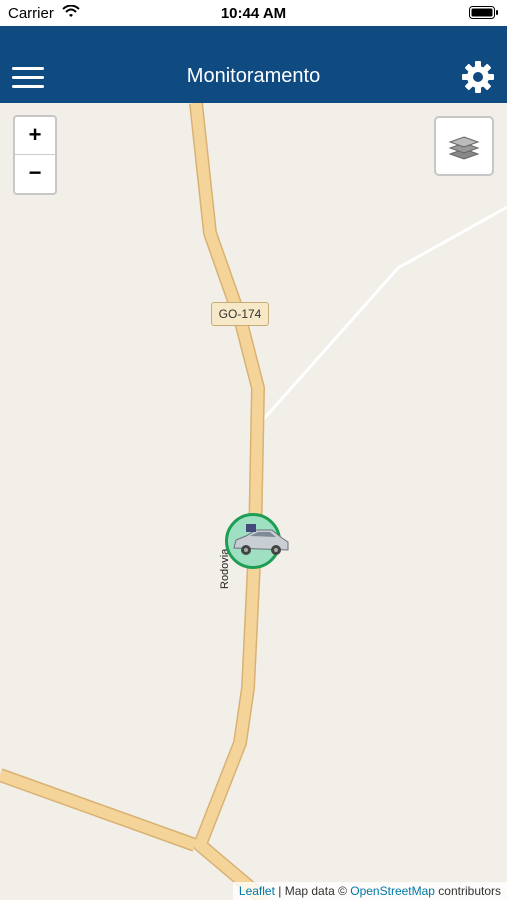 Image resolution: width=507 pixels, height=900 pixels. I want to click on clock: 10:44 AM, so click(253, 13).